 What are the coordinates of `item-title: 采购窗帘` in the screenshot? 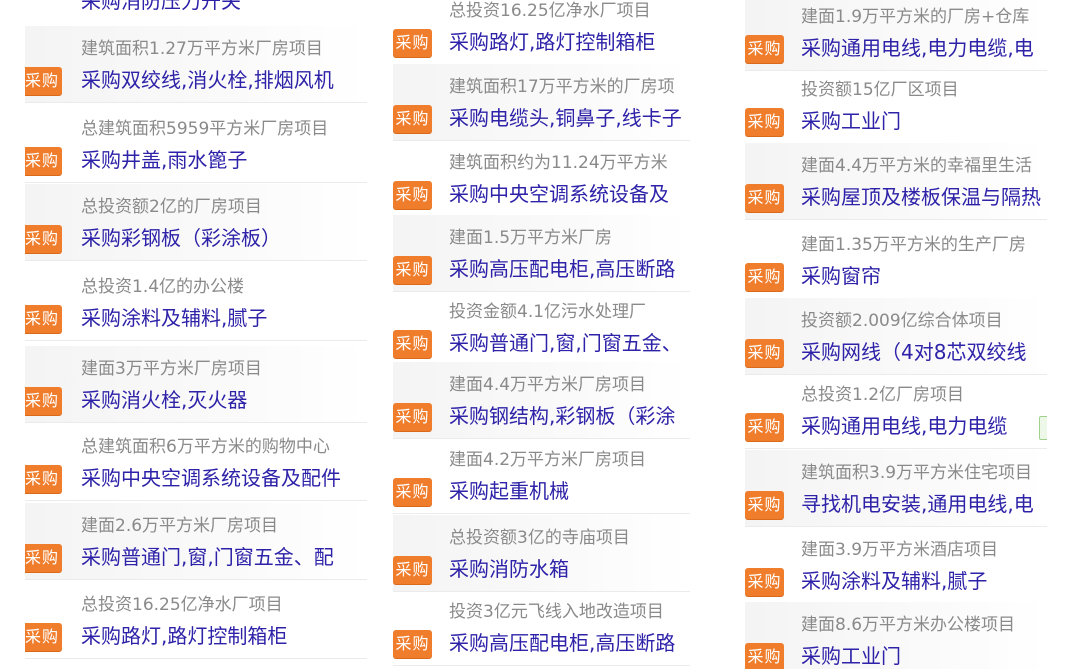 It's located at (924, 276).